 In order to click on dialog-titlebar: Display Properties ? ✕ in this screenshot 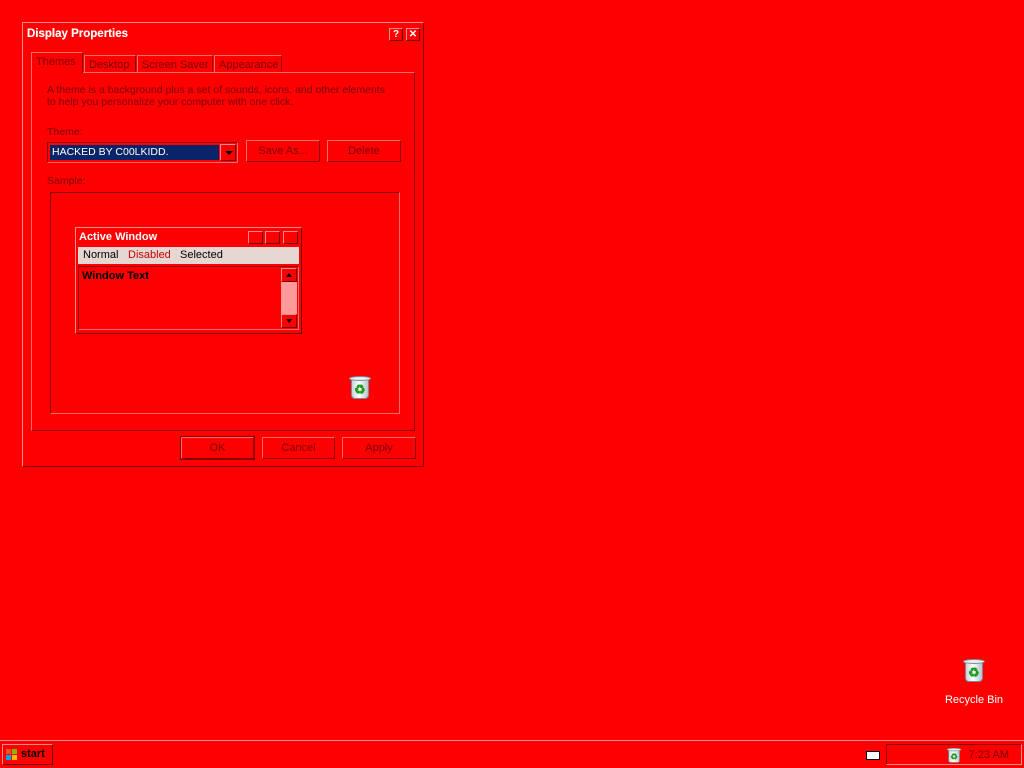, I will do `click(223, 34)`.